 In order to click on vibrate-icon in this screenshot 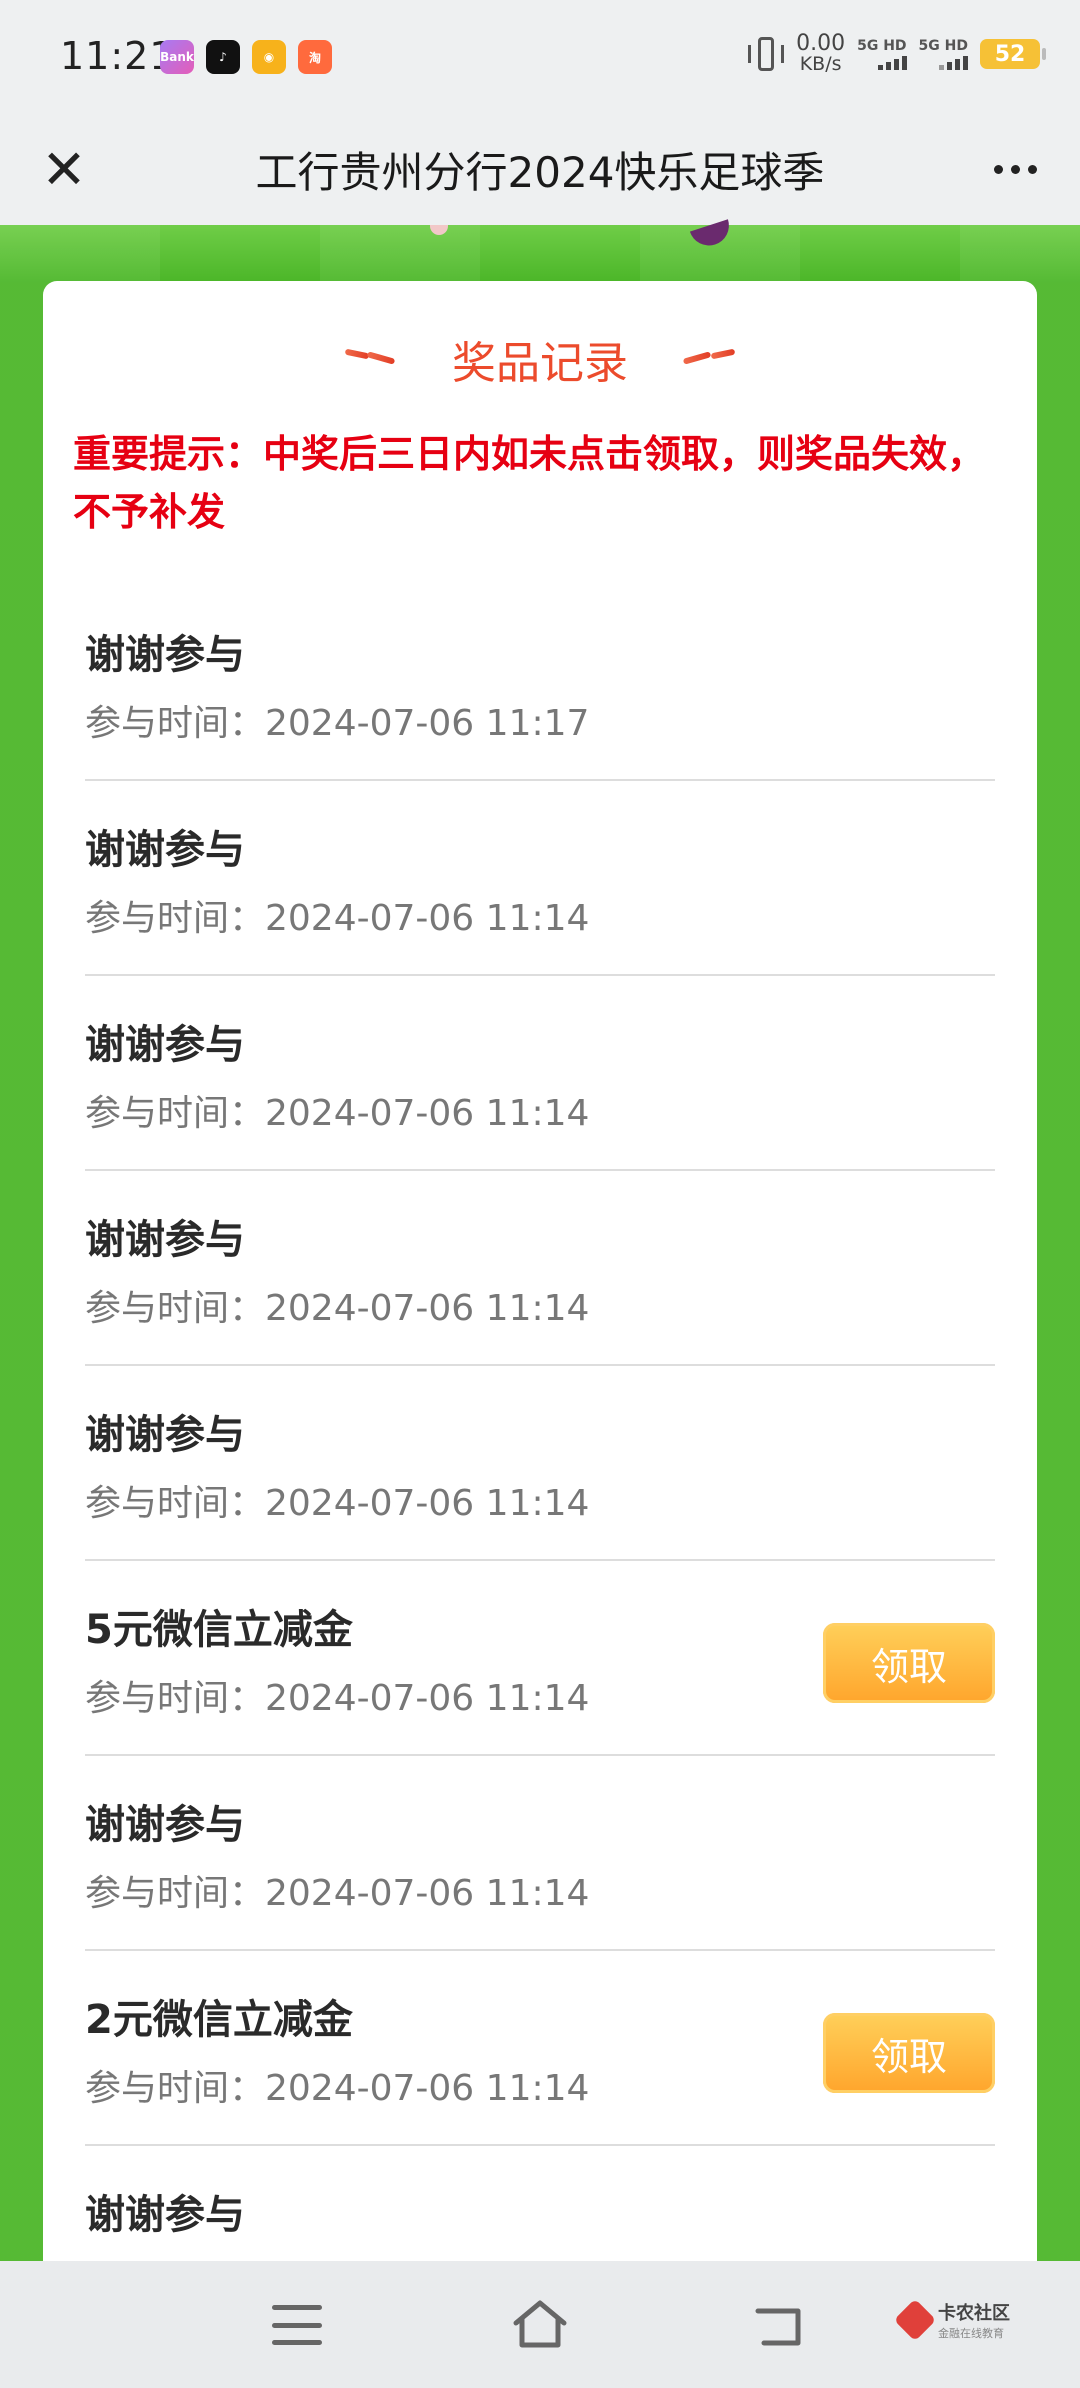, I will do `click(766, 54)`.